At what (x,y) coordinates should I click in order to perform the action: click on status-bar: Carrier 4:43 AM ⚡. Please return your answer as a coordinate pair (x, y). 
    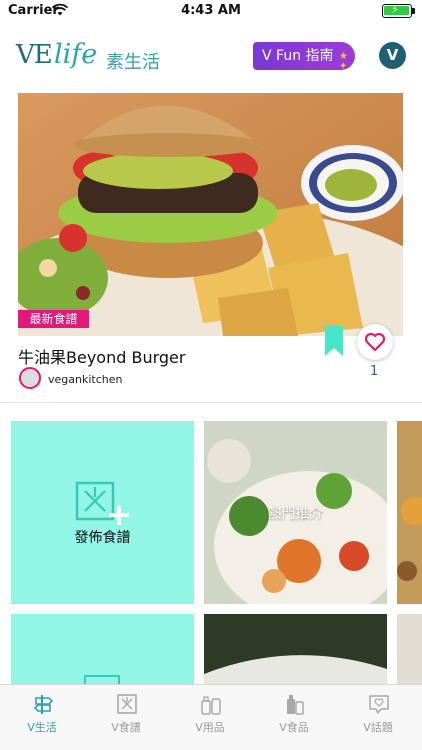
    Looking at the image, I should click on (211, 11).